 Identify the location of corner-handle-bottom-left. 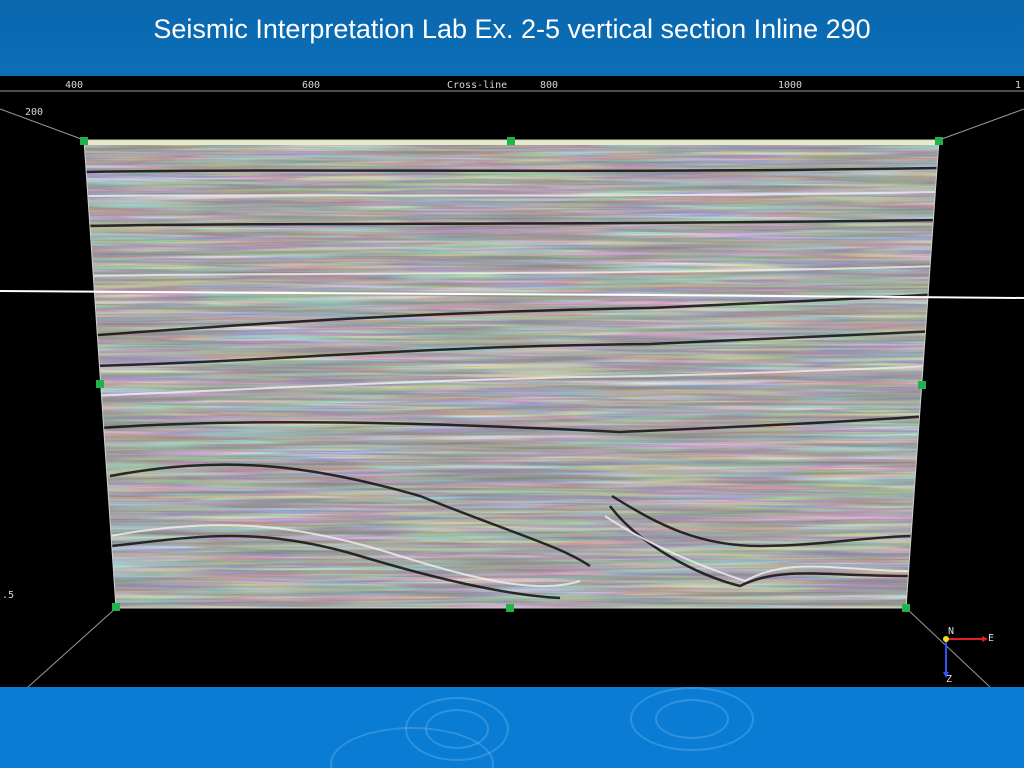
(116, 607).